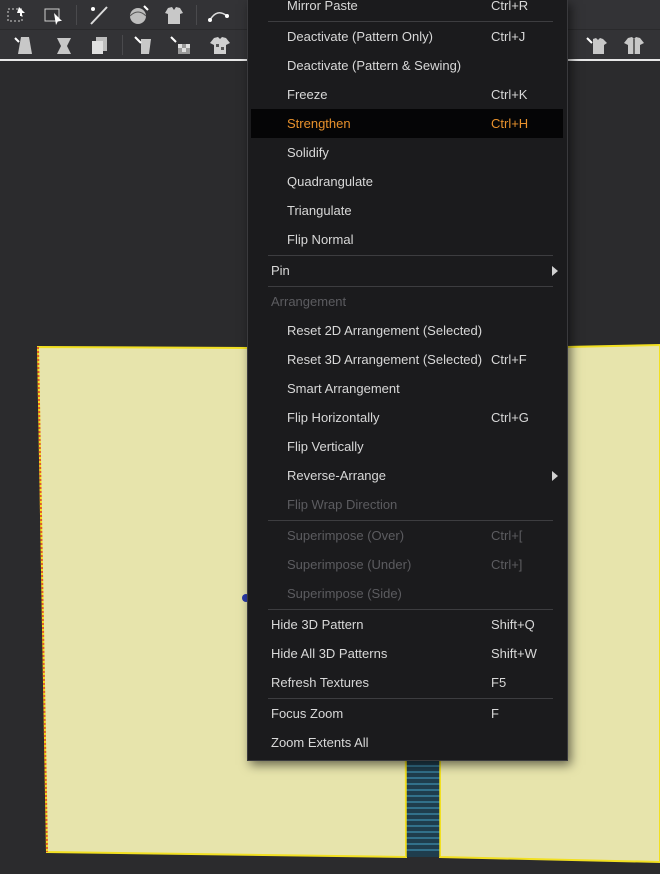 The height and width of the screenshot is (874, 660). What do you see at coordinates (510, 6) in the screenshot?
I see `menu-item-shortcut: Ctrl+R` at bounding box center [510, 6].